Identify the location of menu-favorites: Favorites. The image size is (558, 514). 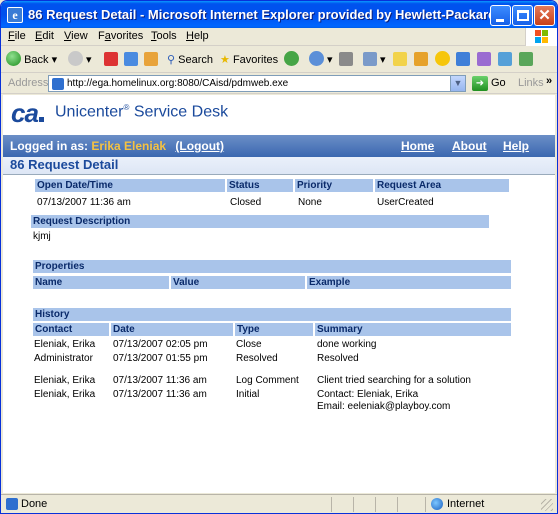
(120, 36).